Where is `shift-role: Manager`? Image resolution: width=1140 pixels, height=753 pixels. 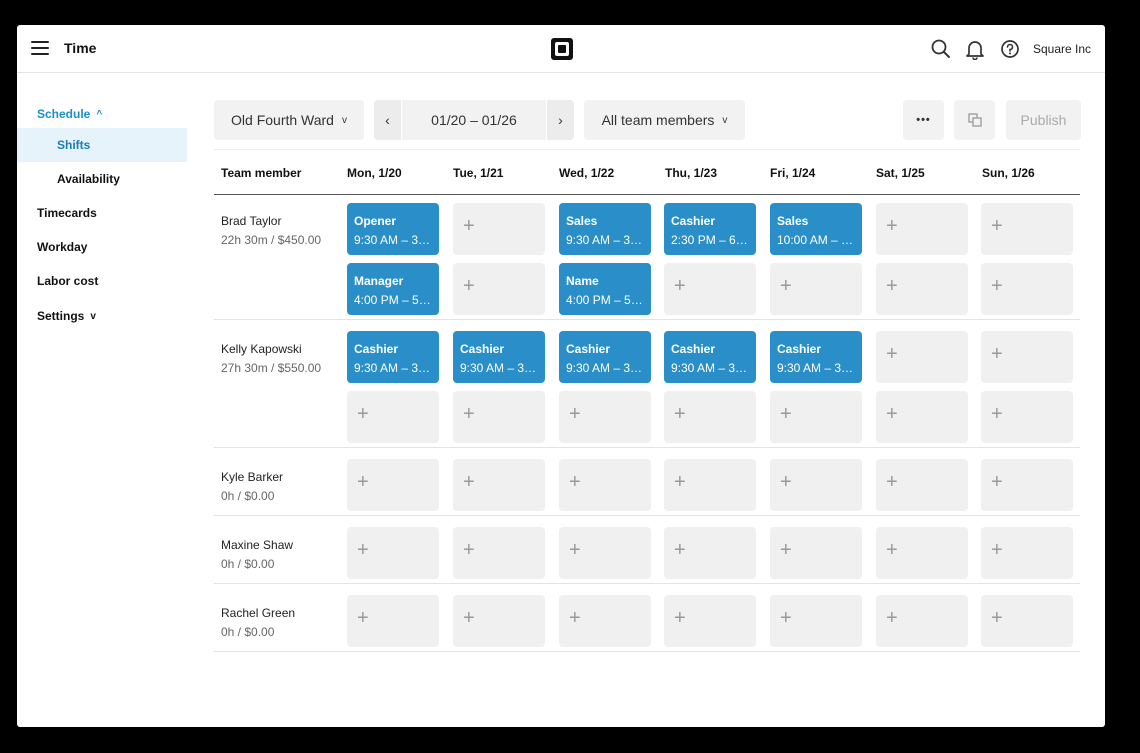
shift-role: Manager is located at coordinates (379, 281).